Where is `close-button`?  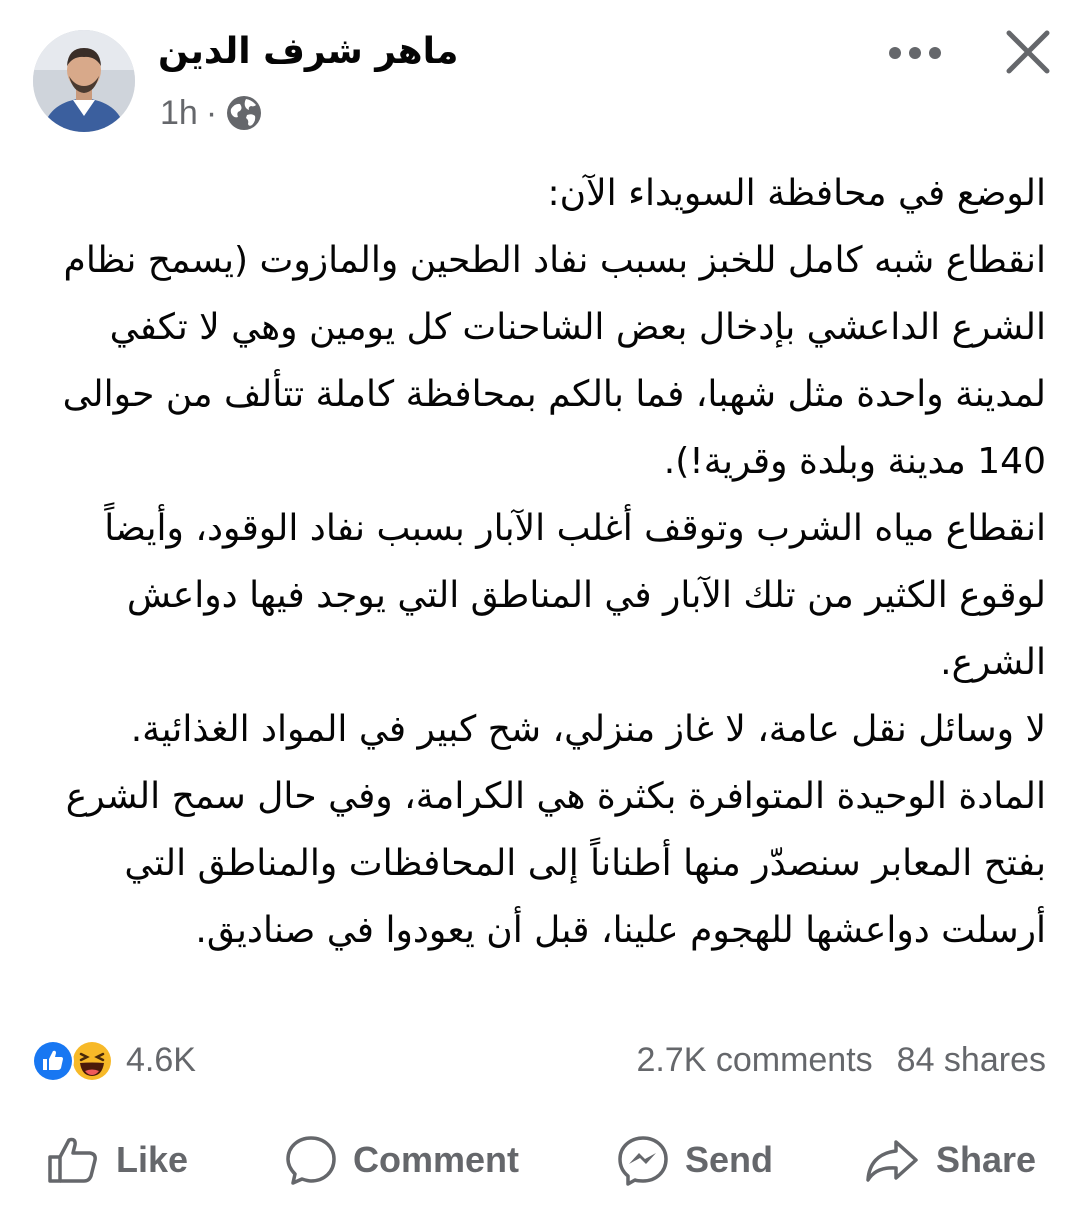
close-button is located at coordinates (1028, 52).